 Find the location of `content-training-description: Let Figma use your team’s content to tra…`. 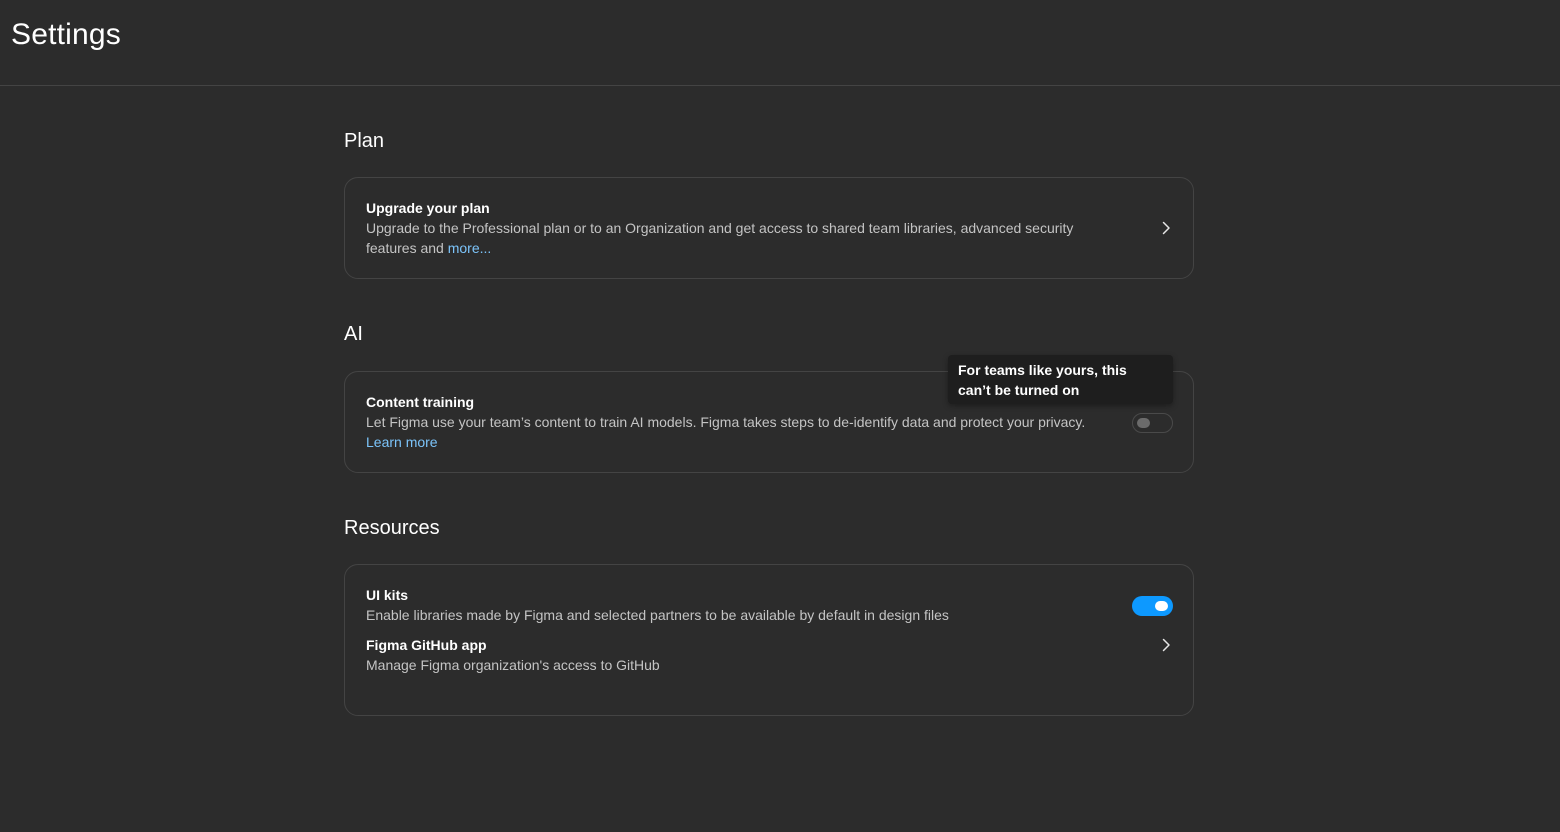

content-training-description: Let Figma use your team’s content to tra… is located at coordinates (726, 432).